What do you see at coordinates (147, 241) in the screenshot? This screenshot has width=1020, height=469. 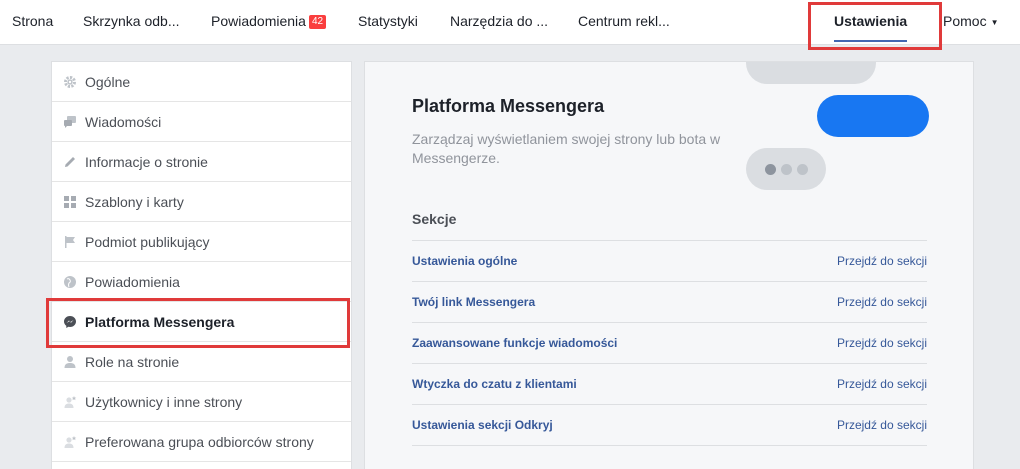 I see `sidebar-item-label: Podmiot publikujący` at bounding box center [147, 241].